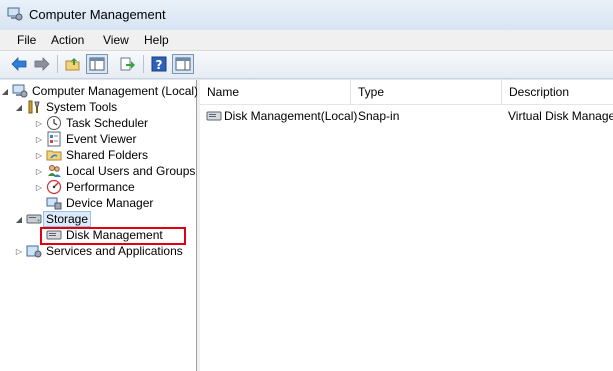 The height and width of the screenshot is (371, 613). I want to click on tree-item-storage: ◢ Storage, so click(53, 219).